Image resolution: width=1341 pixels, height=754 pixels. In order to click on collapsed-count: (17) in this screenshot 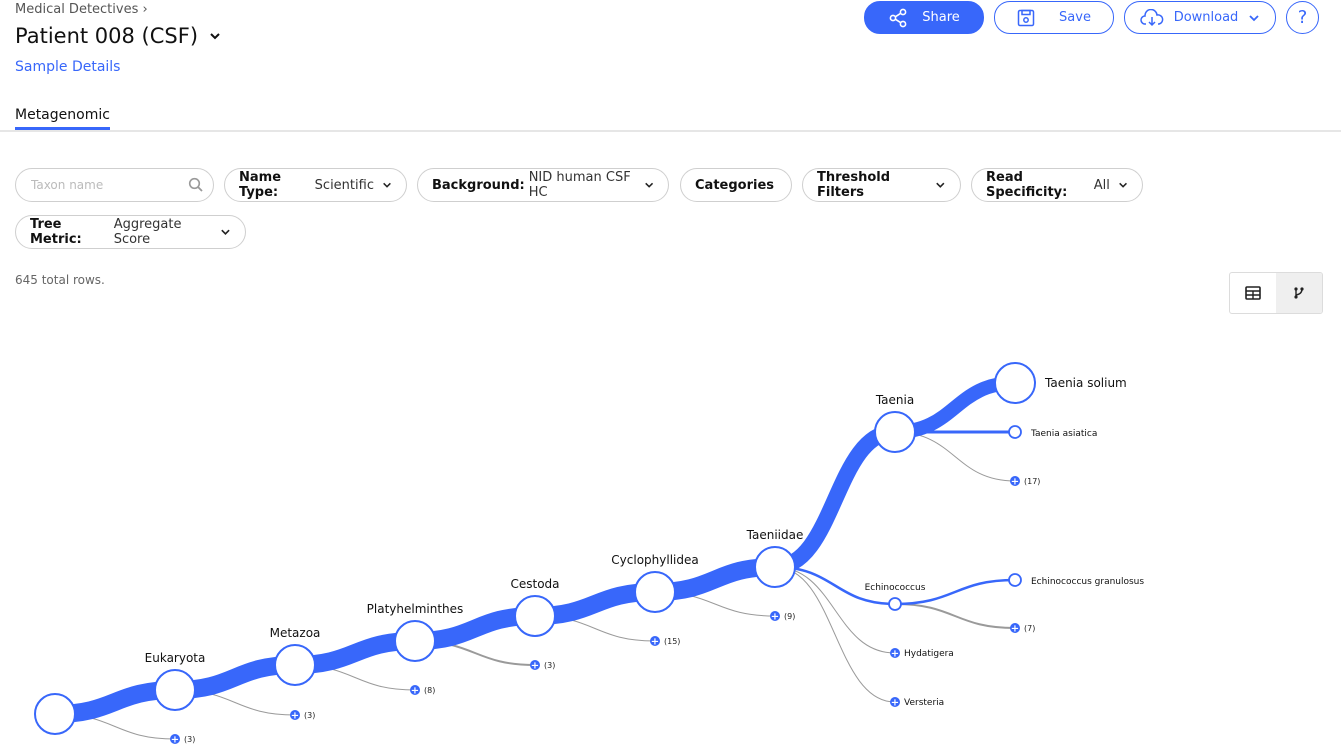, I will do `click(1032, 481)`.